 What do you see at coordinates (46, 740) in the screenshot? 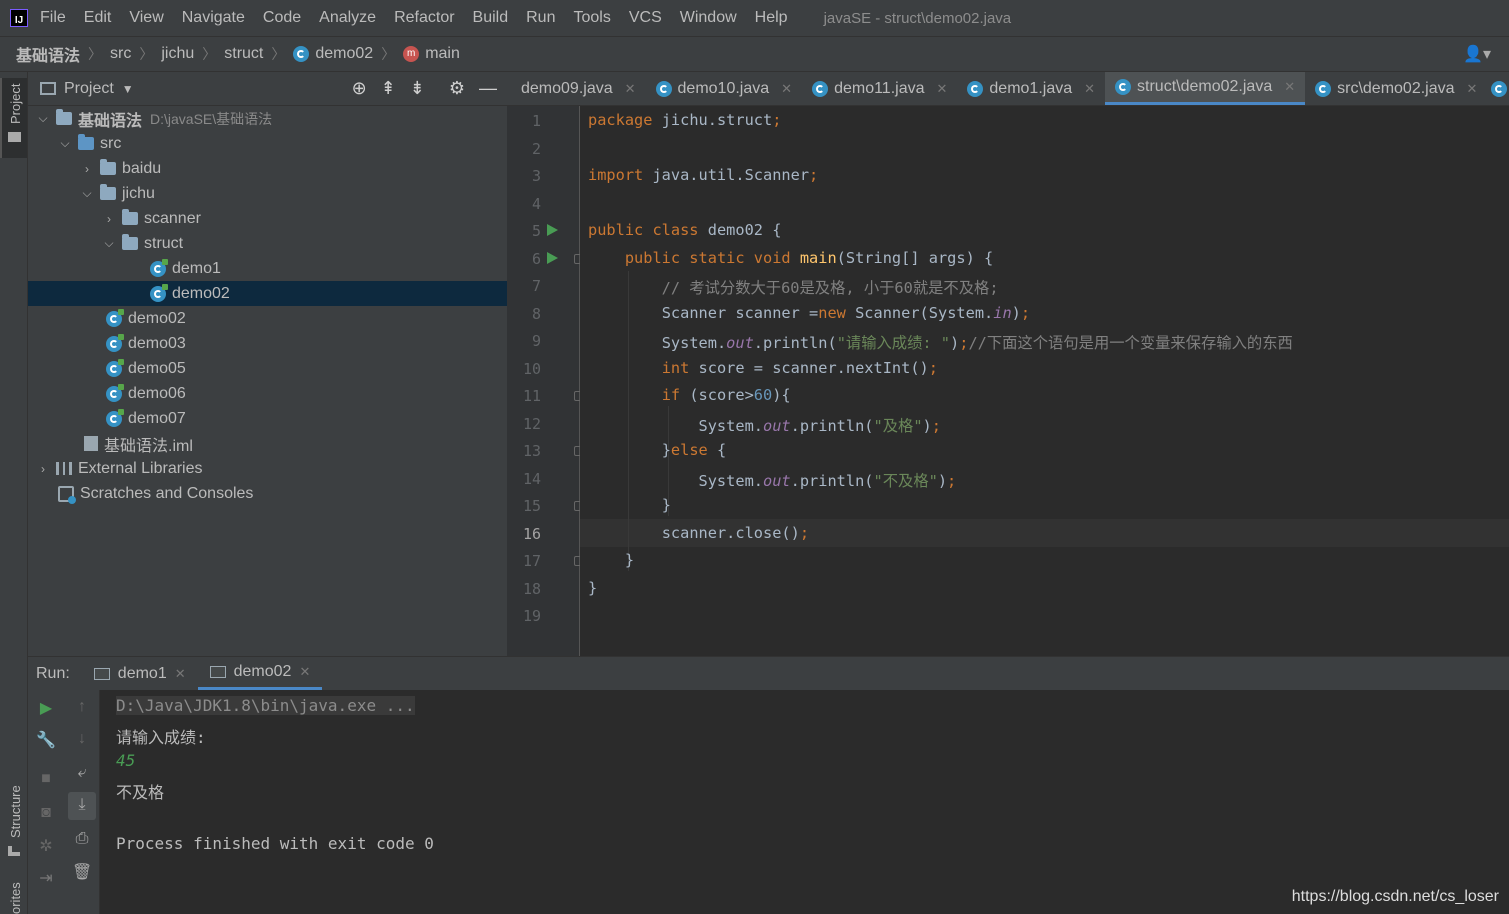
I see `wrench-icon: 🔧` at bounding box center [46, 740].